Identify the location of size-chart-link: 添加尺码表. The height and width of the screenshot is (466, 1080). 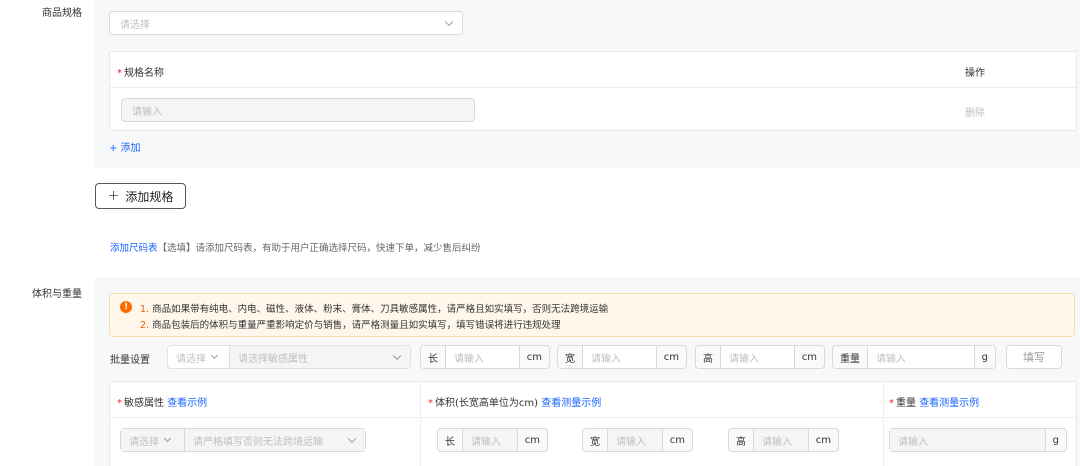
(134, 248).